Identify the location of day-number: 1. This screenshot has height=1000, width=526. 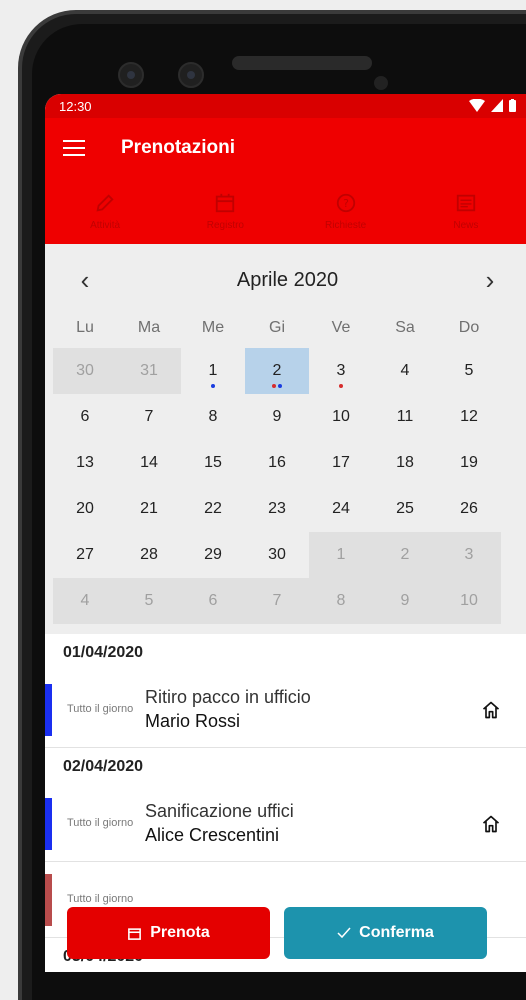
(213, 370).